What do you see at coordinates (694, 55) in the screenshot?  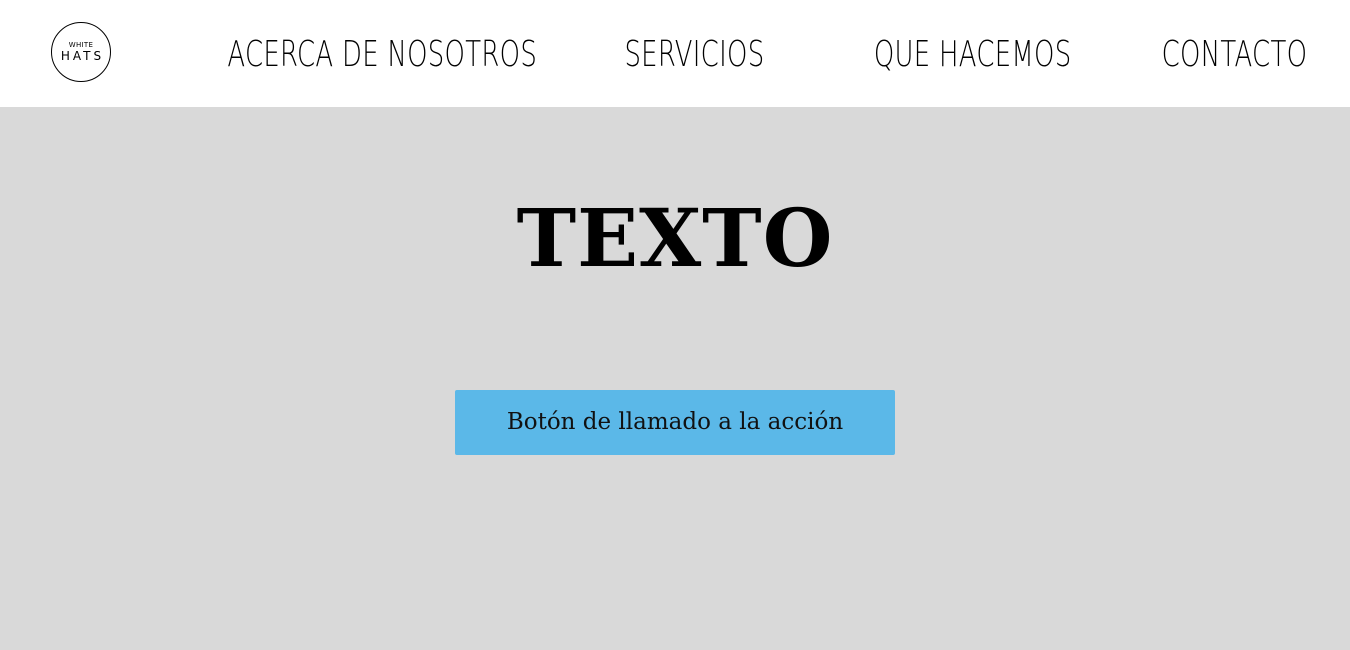 I see `nav-link-servicios: SERVICIOS` at bounding box center [694, 55].